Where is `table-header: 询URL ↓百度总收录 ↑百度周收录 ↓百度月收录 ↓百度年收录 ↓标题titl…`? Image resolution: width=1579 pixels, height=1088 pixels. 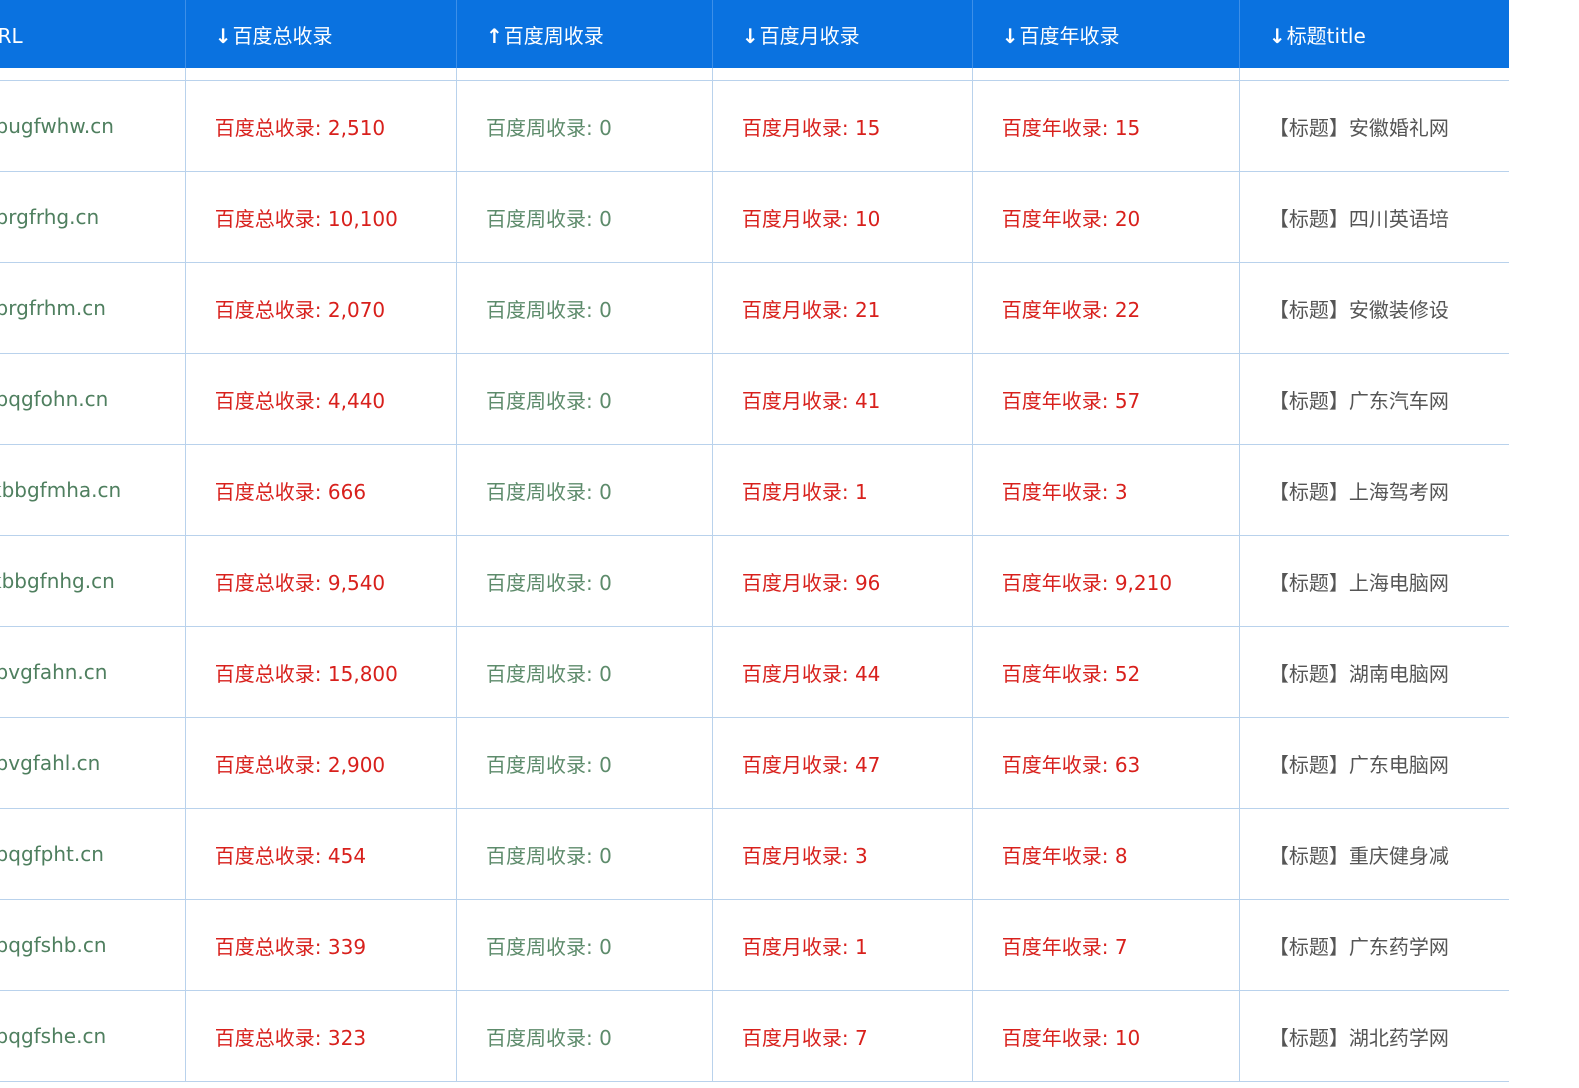
table-header: 询URL ↓百度总收录 ↑百度周收录 ↓百度月收录 ↓百度年收录 ↓标题titl… is located at coordinates (754, 34).